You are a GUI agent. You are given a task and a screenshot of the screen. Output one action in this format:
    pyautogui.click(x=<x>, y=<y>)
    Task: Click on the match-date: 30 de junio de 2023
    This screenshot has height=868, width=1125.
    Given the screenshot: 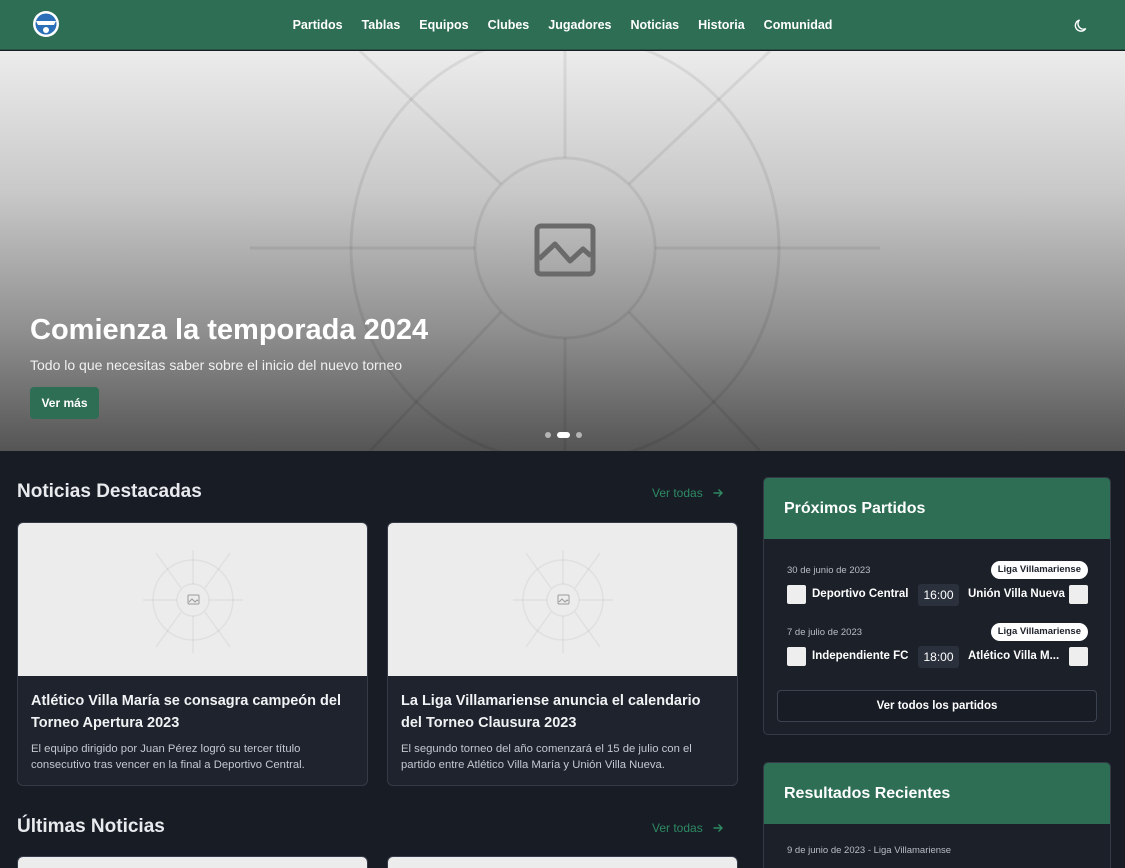 What is the action you would take?
    pyautogui.click(x=829, y=570)
    